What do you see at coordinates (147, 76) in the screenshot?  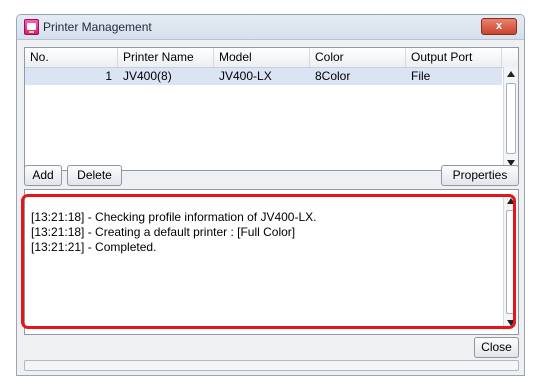 I see `cell-printer-name: JV400(8)` at bounding box center [147, 76].